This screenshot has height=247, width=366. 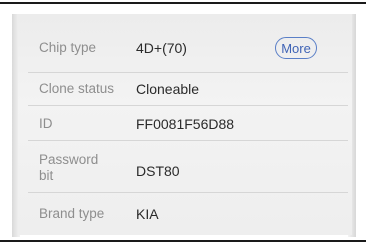 I want to click on password-bit-value: DST80, so click(x=158, y=171).